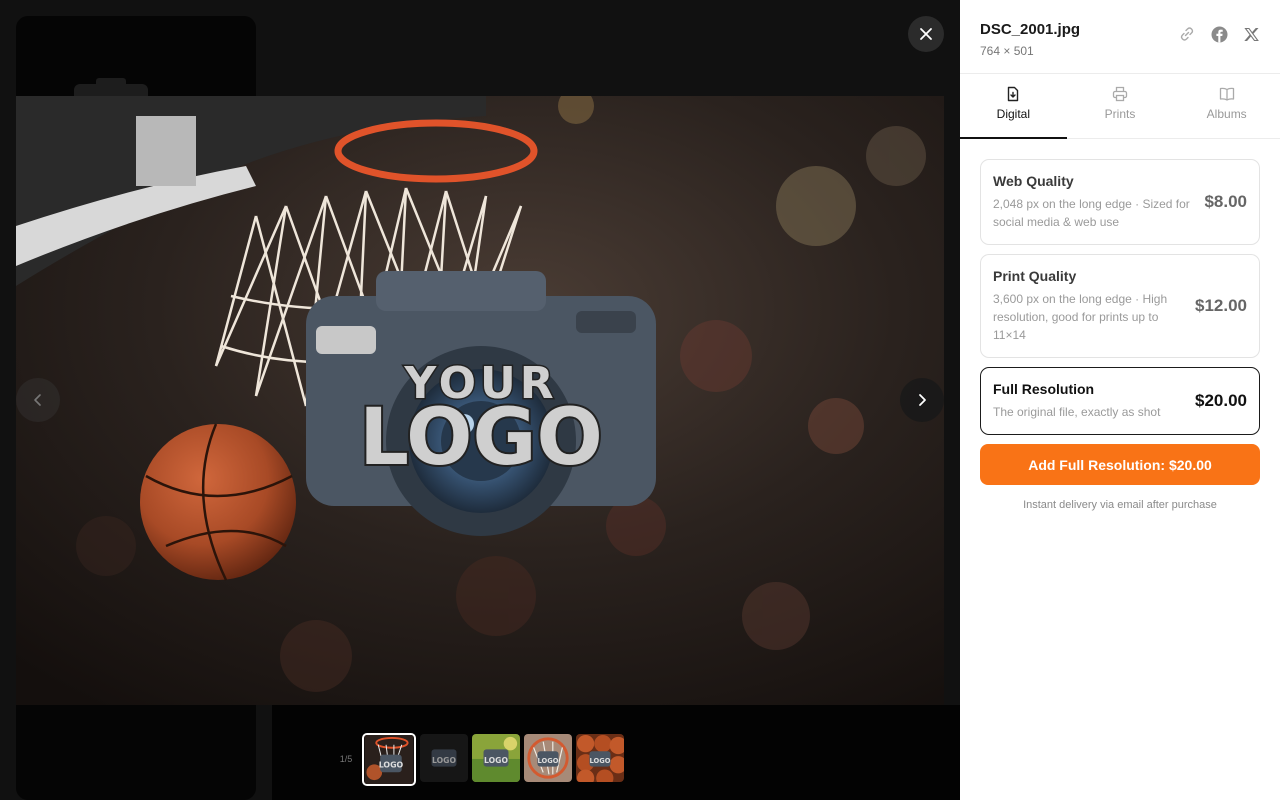  Describe the element at coordinates (1033, 181) in the screenshot. I see `option-title: Web Quality` at that location.